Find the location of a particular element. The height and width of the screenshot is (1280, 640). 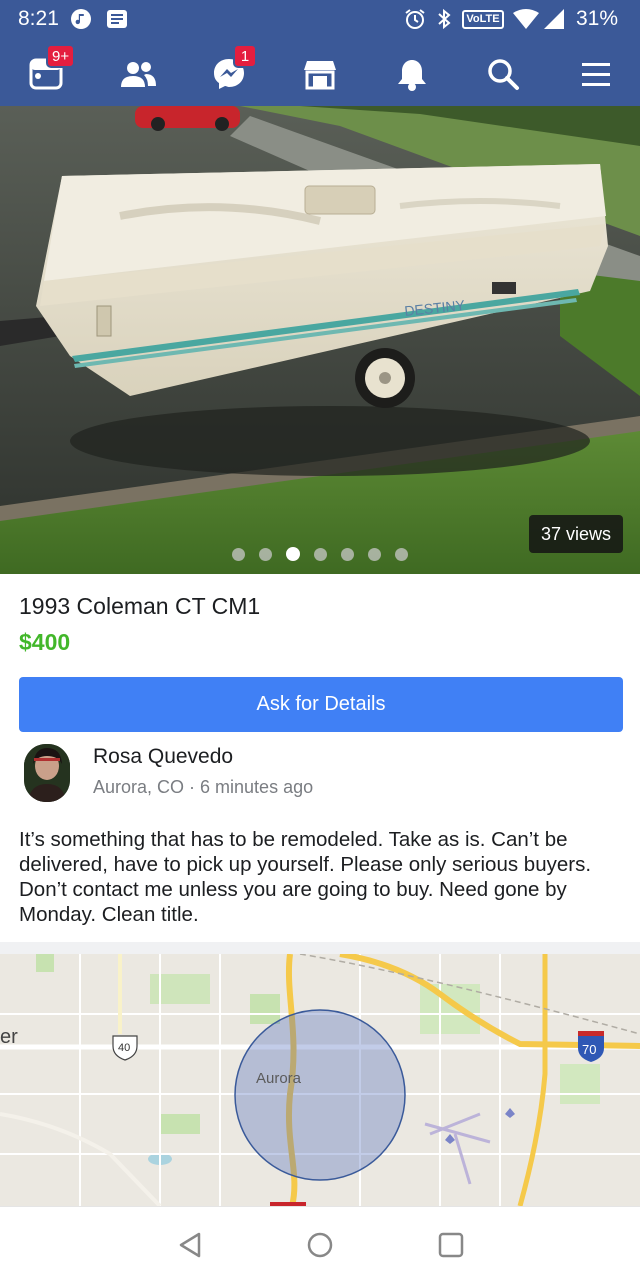

ask-for-details-button: Ask for Details is located at coordinates (321, 704).